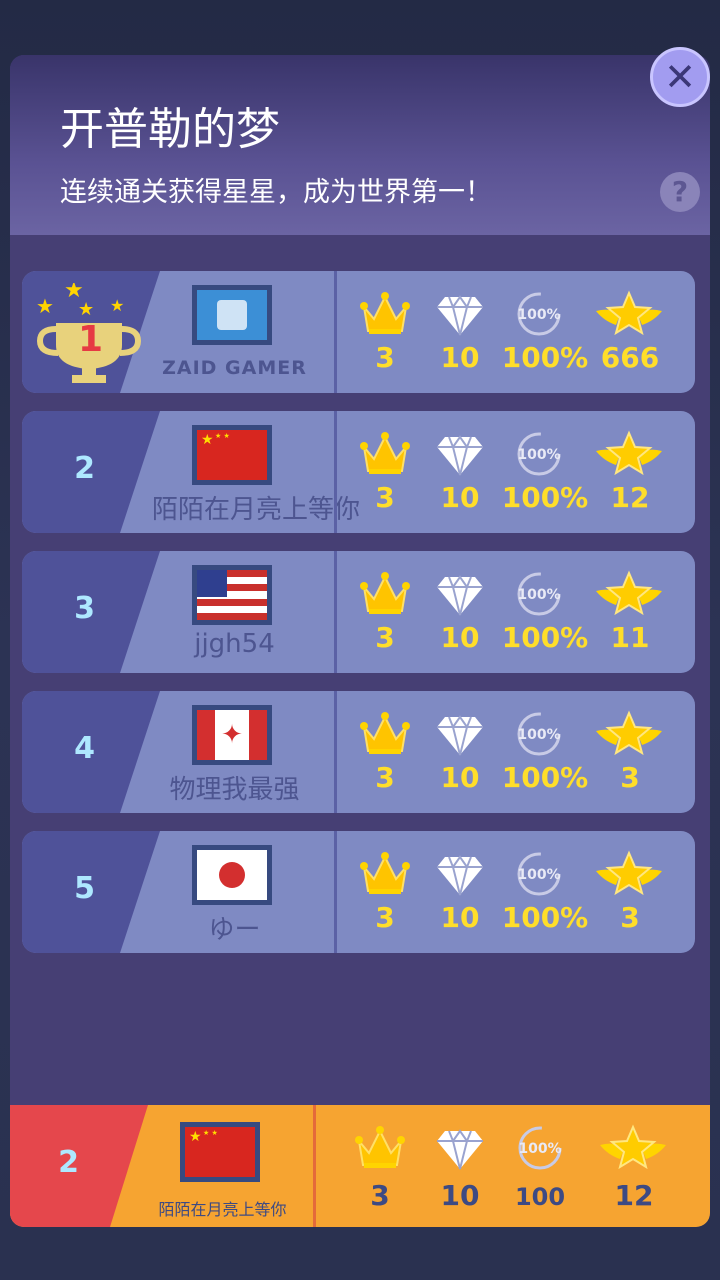 Image resolution: width=720 pixels, height=1280 pixels. Describe the element at coordinates (680, 192) in the screenshot. I see `help-button: ?` at that location.